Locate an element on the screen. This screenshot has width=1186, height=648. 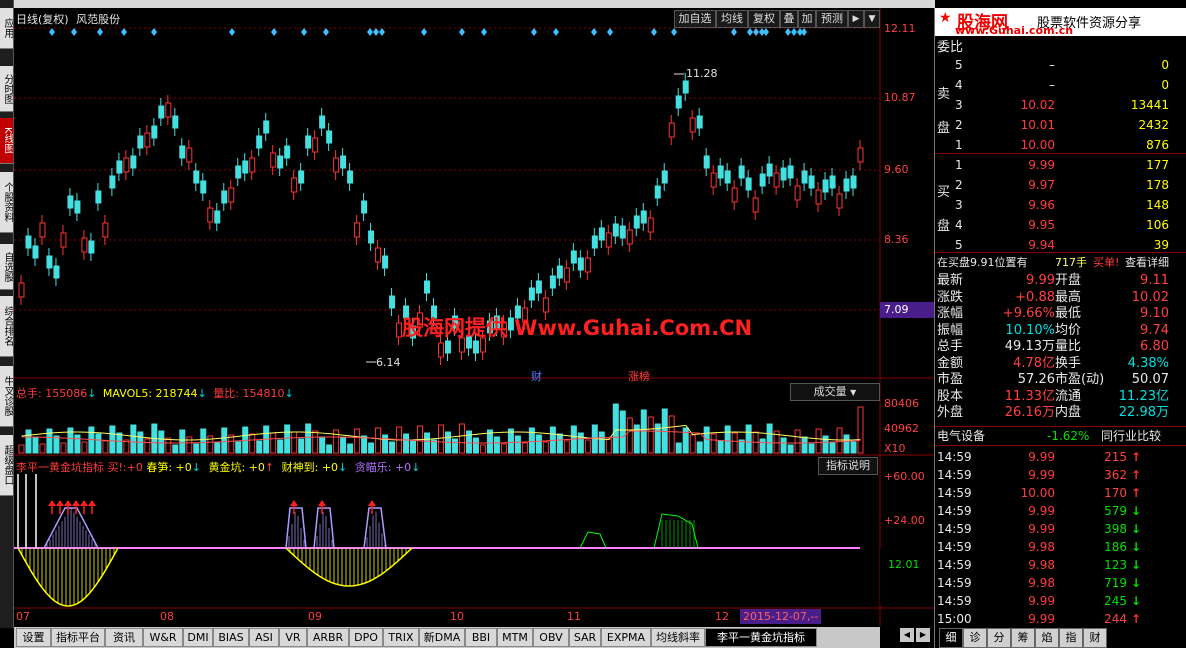
indicator-tab: DMI is located at coordinates (198, 637).